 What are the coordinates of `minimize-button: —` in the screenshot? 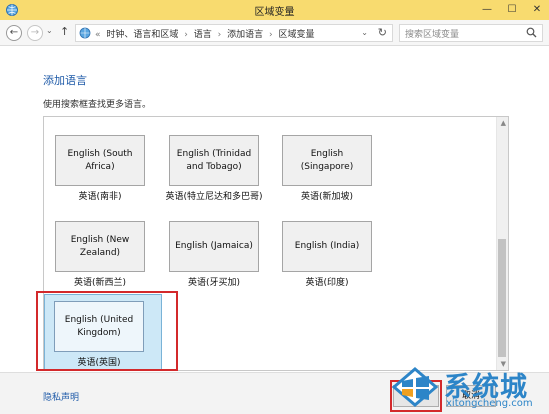 It's located at (487, 10).